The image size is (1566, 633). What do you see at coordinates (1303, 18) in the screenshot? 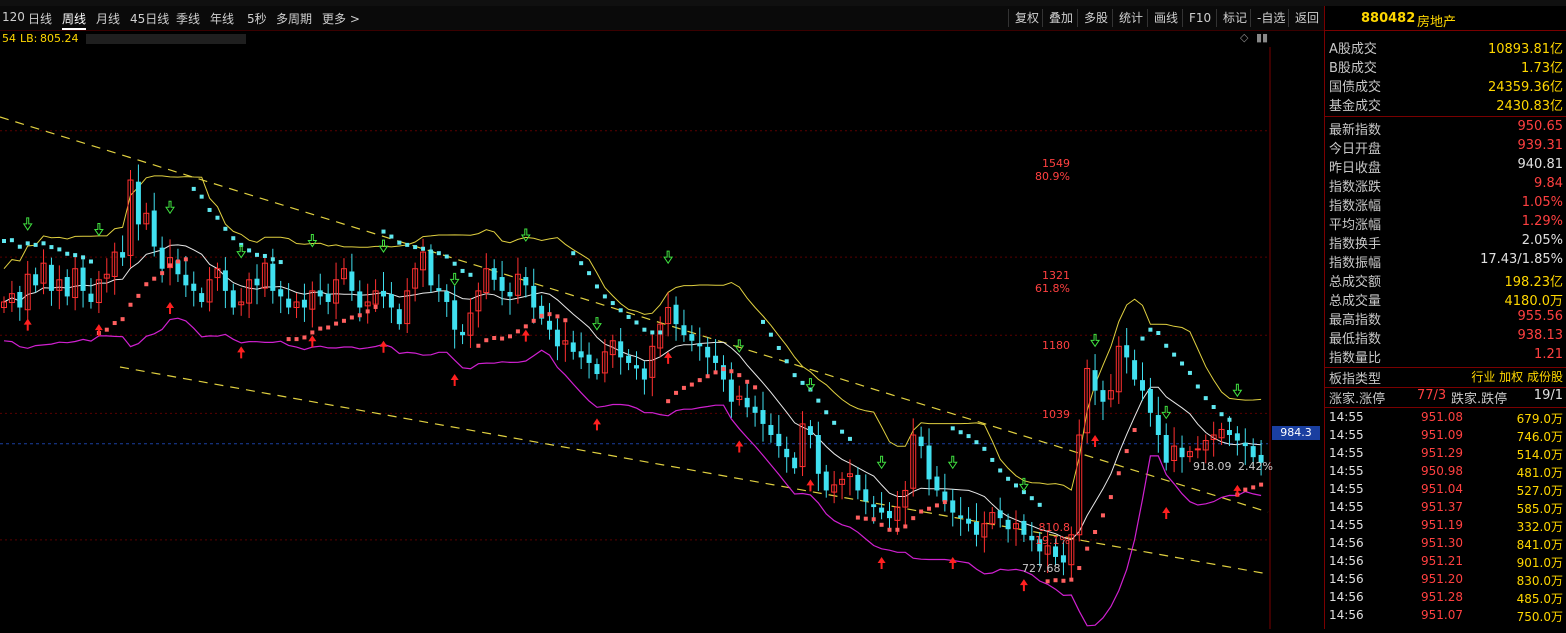
I see `back-button: 返回` at bounding box center [1303, 18].